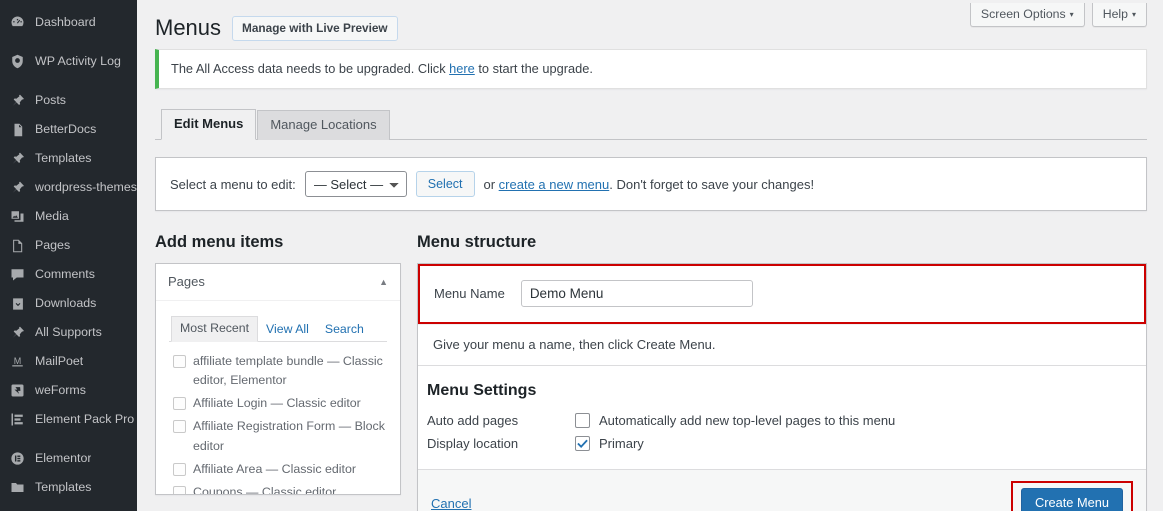  Describe the element at coordinates (445, 184) in the screenshot. I see `select-submit-button: Select` at that location.